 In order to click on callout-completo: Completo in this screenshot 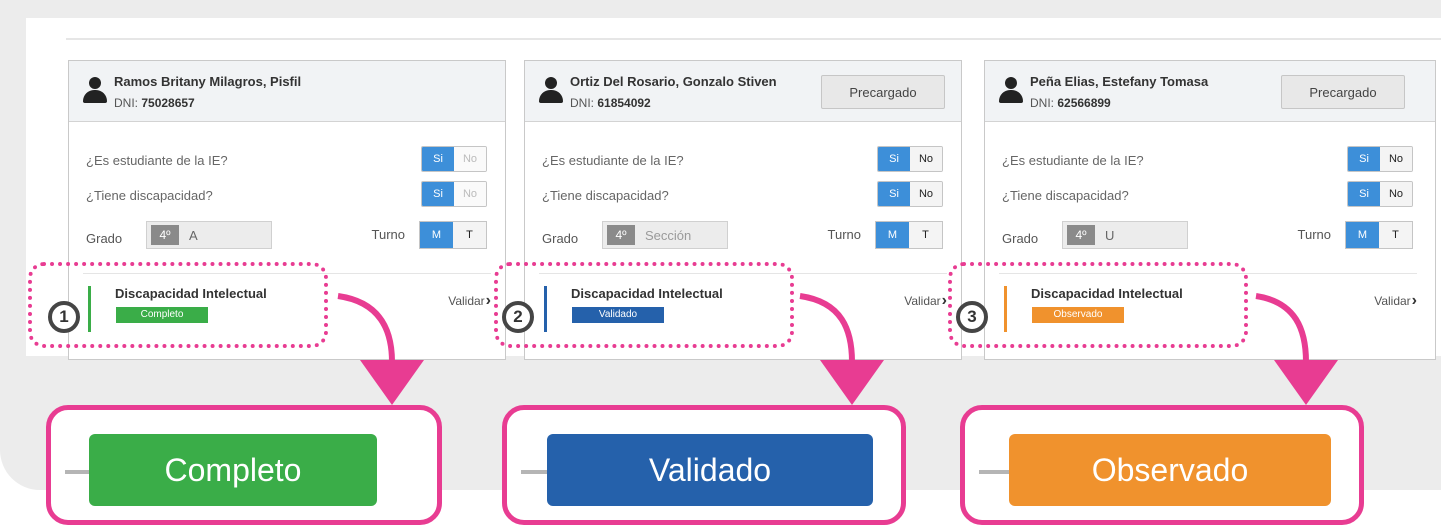, I will do `click(244, 465)`.